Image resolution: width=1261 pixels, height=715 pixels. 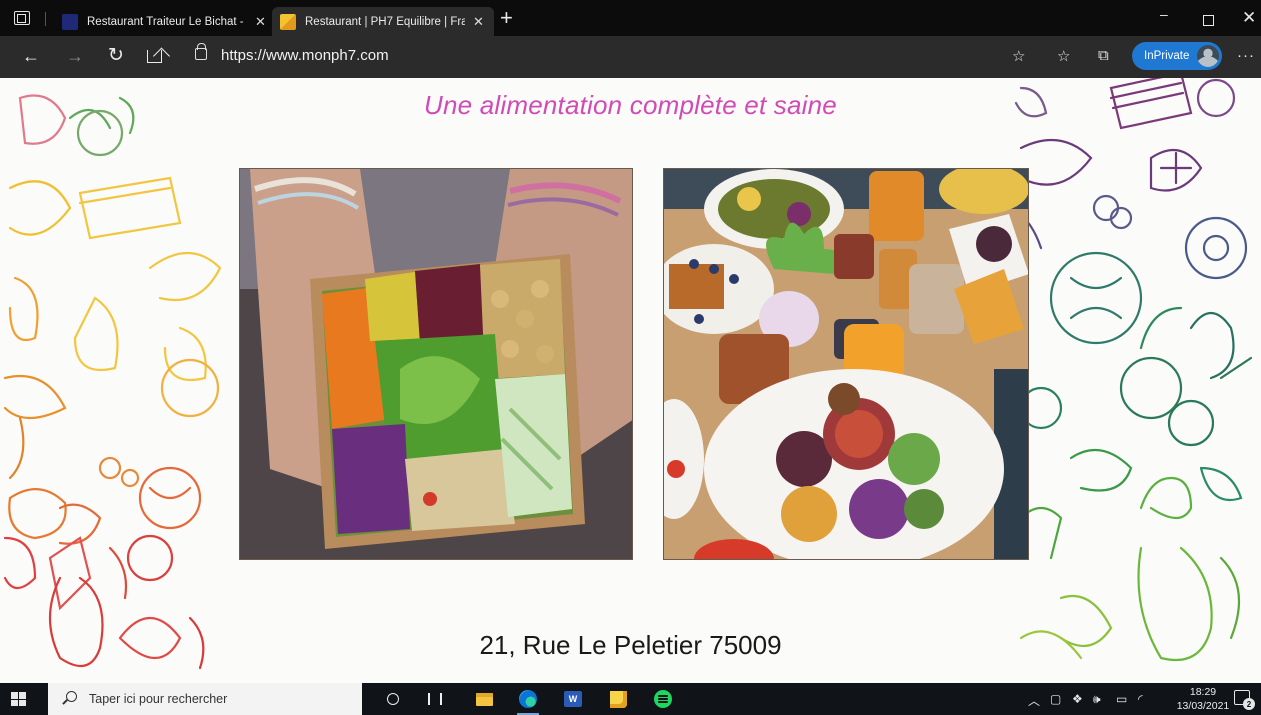 I want to click on decorative-vegetable-illustration-left, so click(x=112, y=382).